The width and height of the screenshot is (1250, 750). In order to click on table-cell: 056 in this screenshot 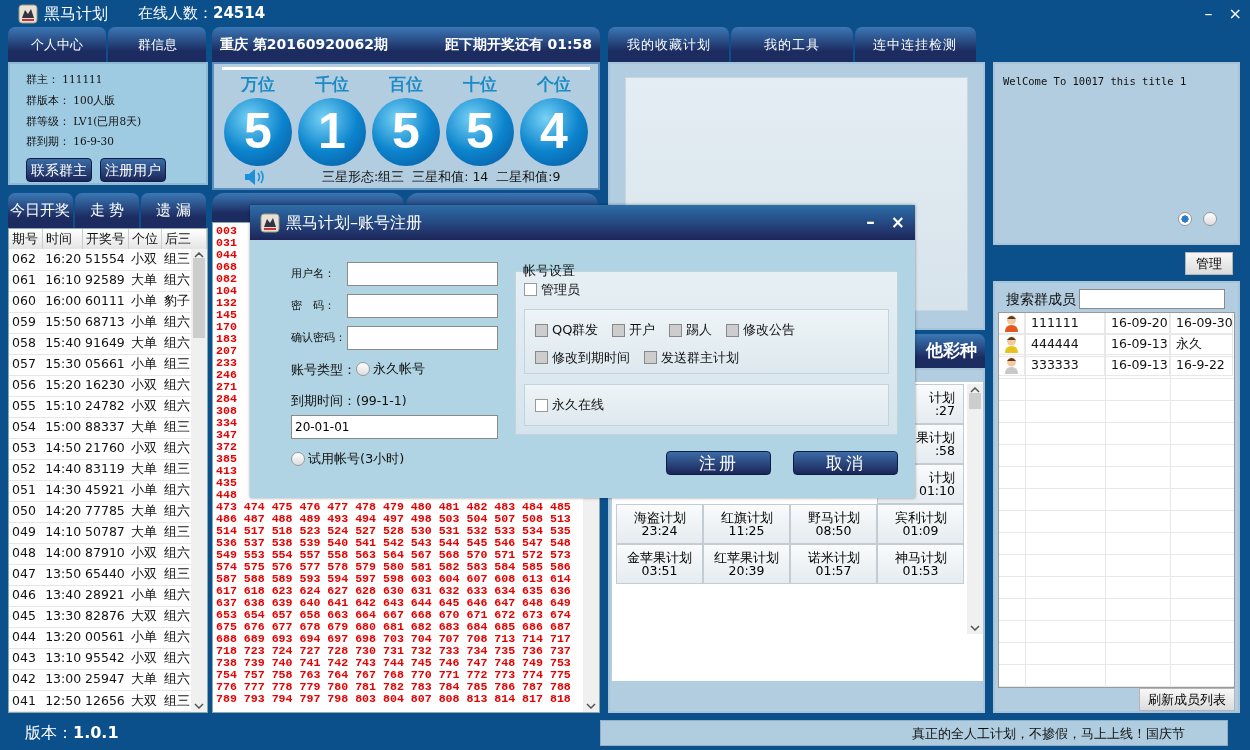, I will do `click(26, 386)`.